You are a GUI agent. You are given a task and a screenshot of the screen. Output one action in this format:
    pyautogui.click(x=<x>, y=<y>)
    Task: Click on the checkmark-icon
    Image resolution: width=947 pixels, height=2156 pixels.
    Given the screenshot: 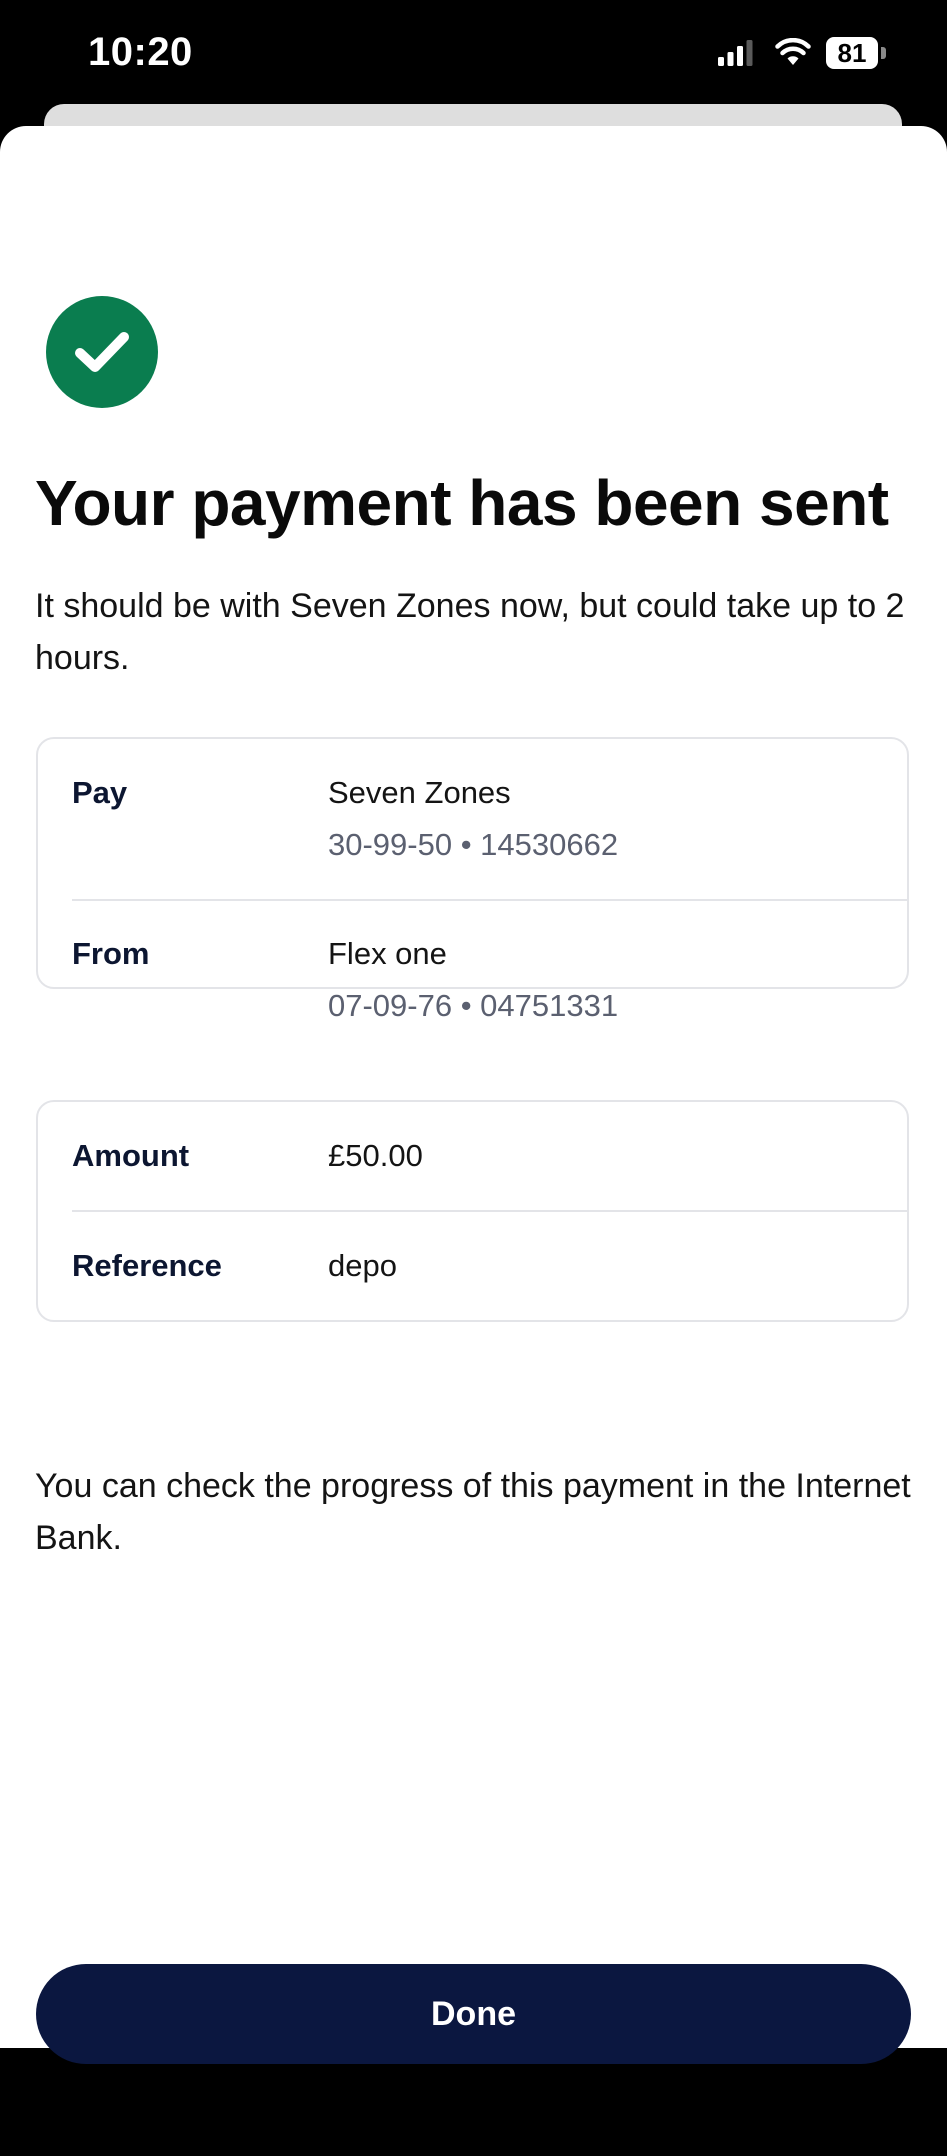 What is the action you would take?
    pyautogui.click(x=102, y=352)
    